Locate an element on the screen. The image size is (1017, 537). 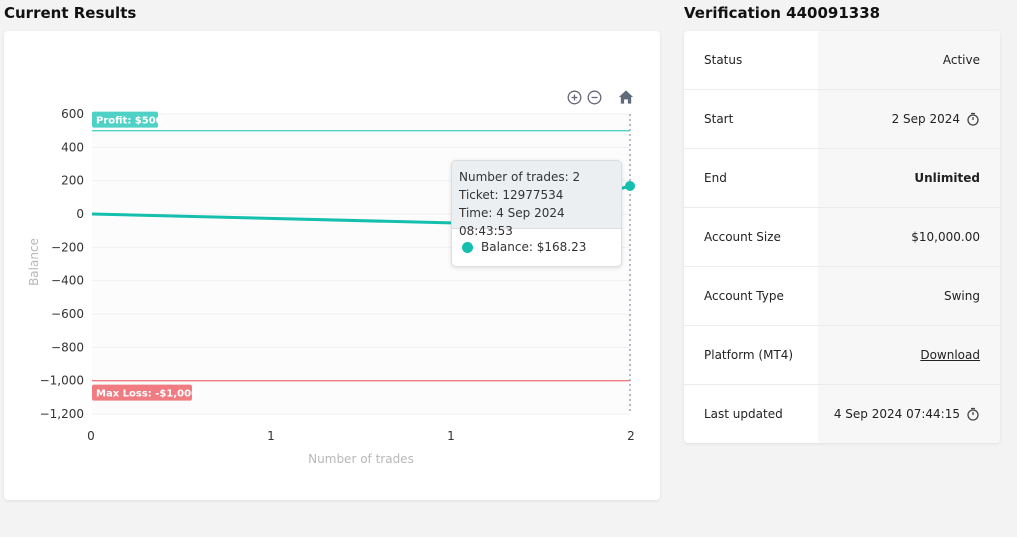
download-link: Download is located at coordinates (950, 355).